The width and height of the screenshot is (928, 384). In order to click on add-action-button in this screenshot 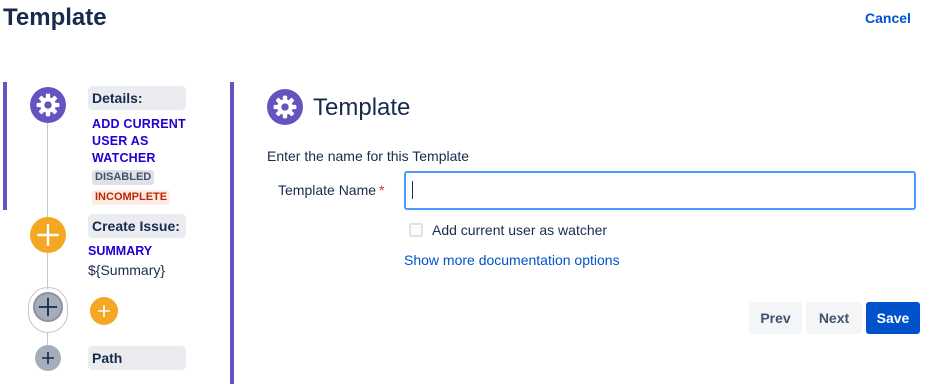, I will do `click(104, 311)`.